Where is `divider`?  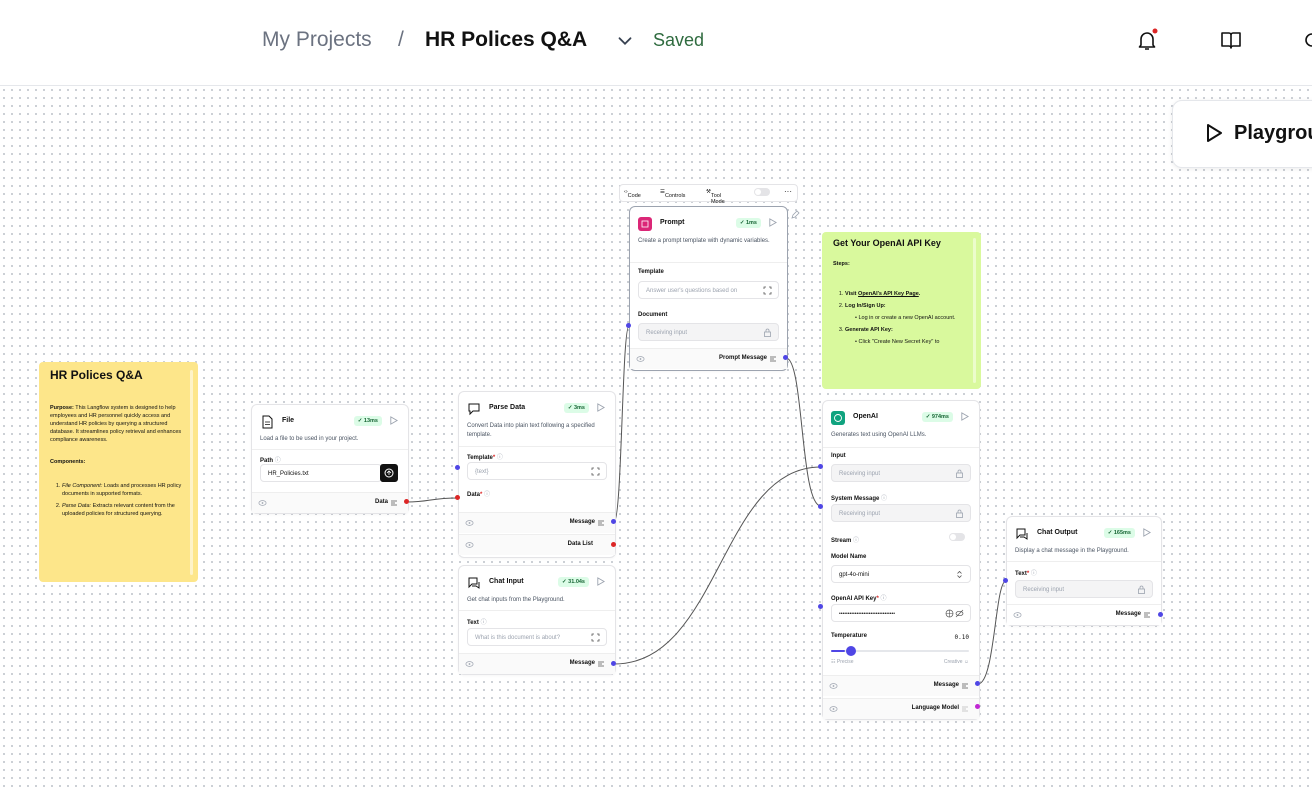
divider is located at coordinates (330, 449).